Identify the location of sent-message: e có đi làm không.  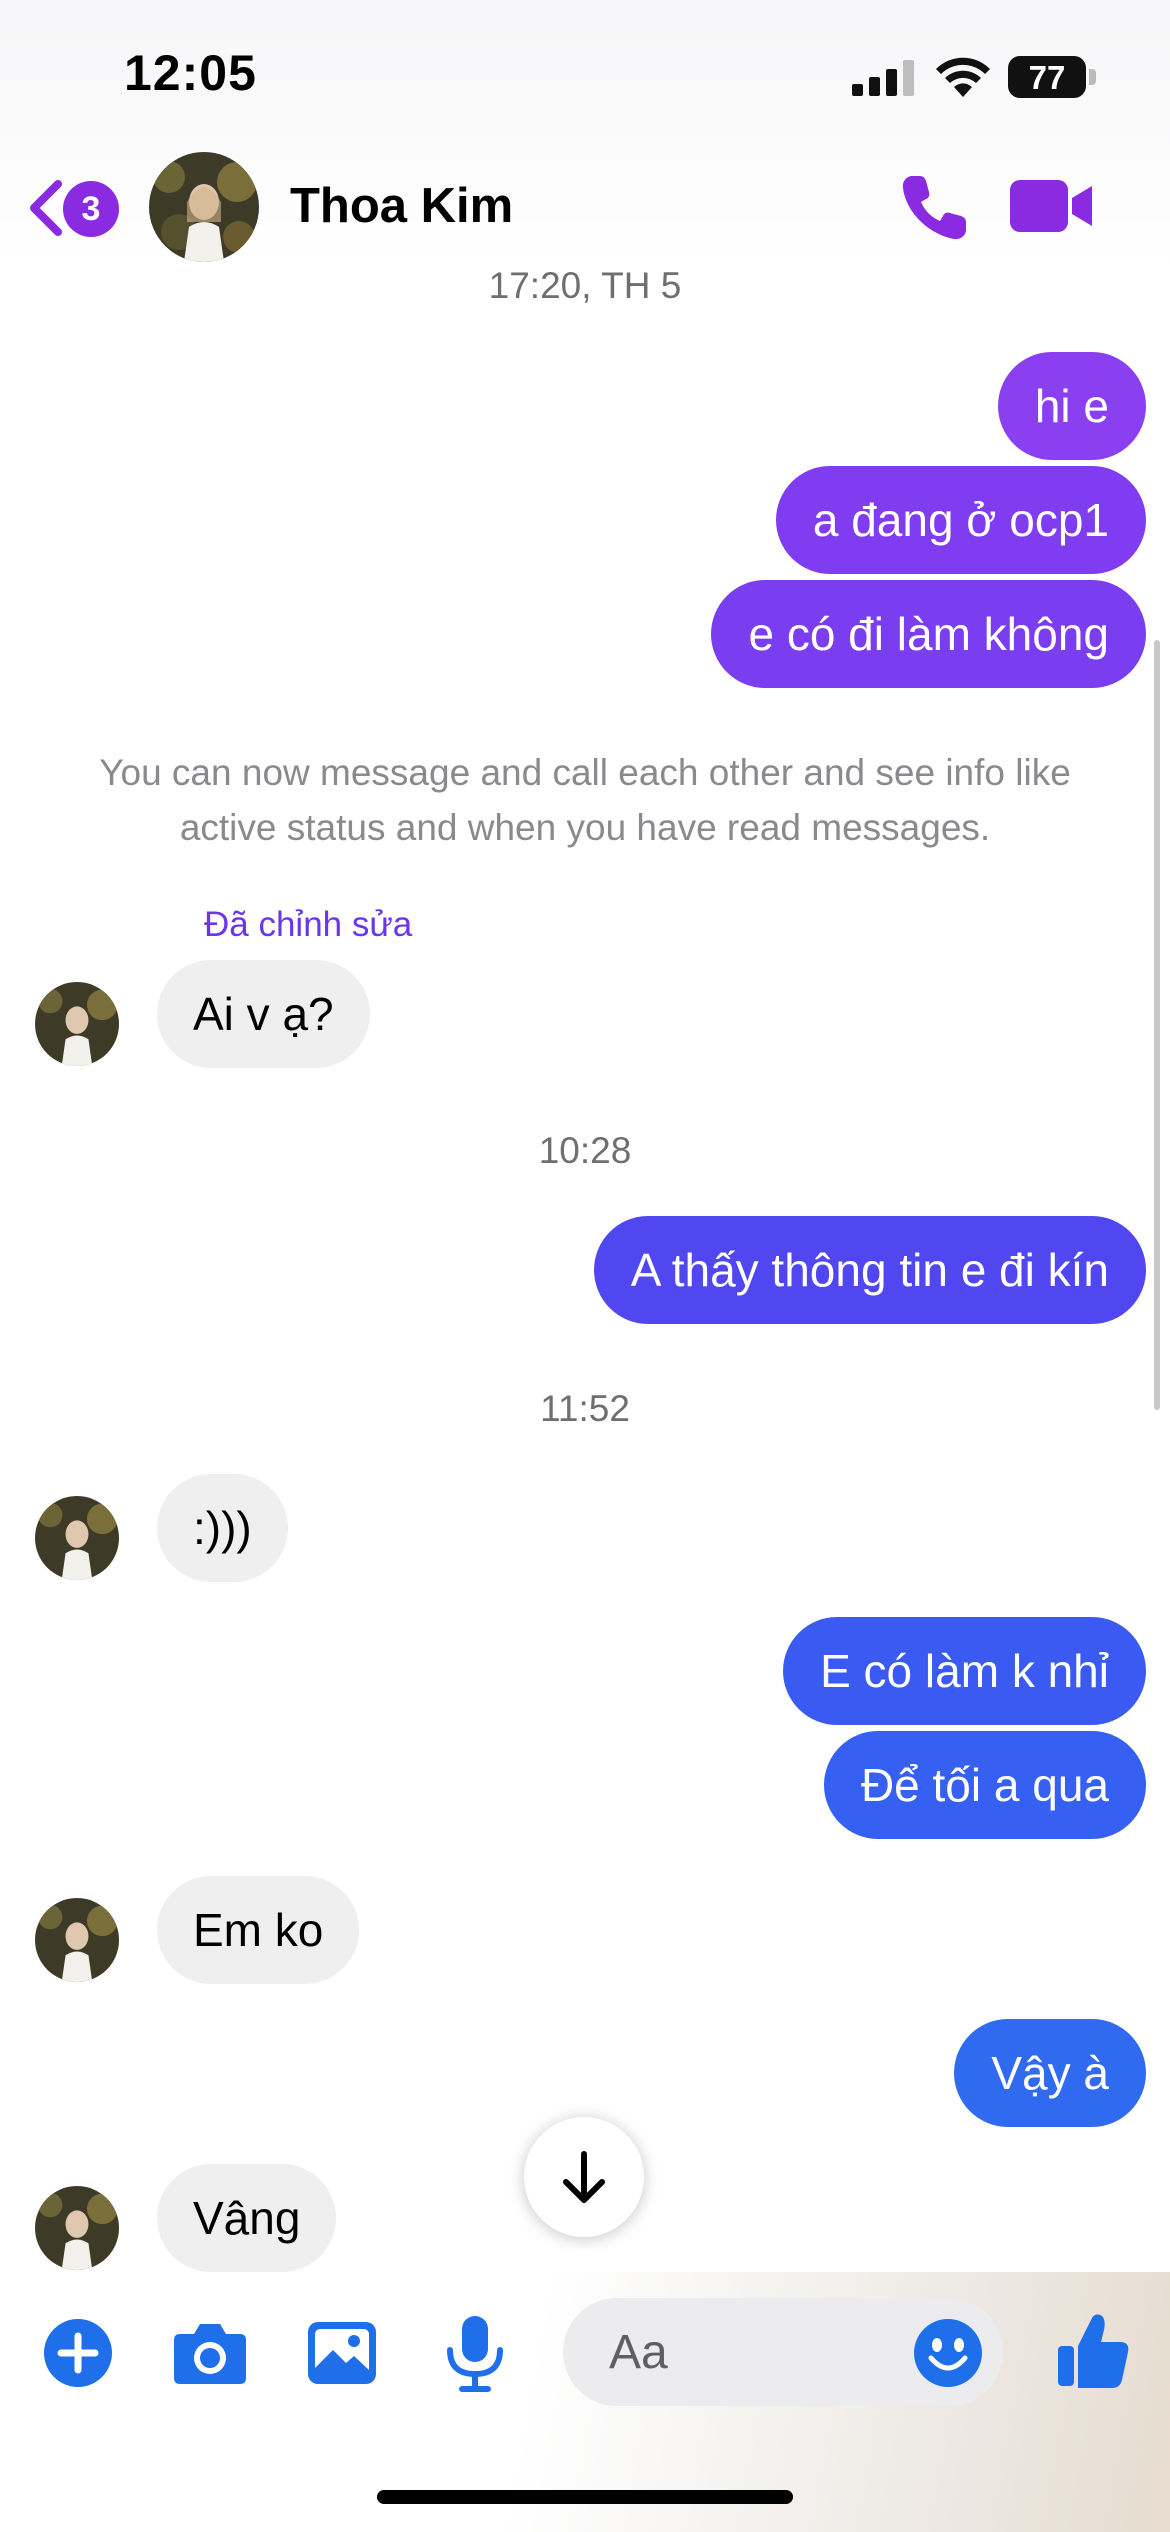
(928, 634).